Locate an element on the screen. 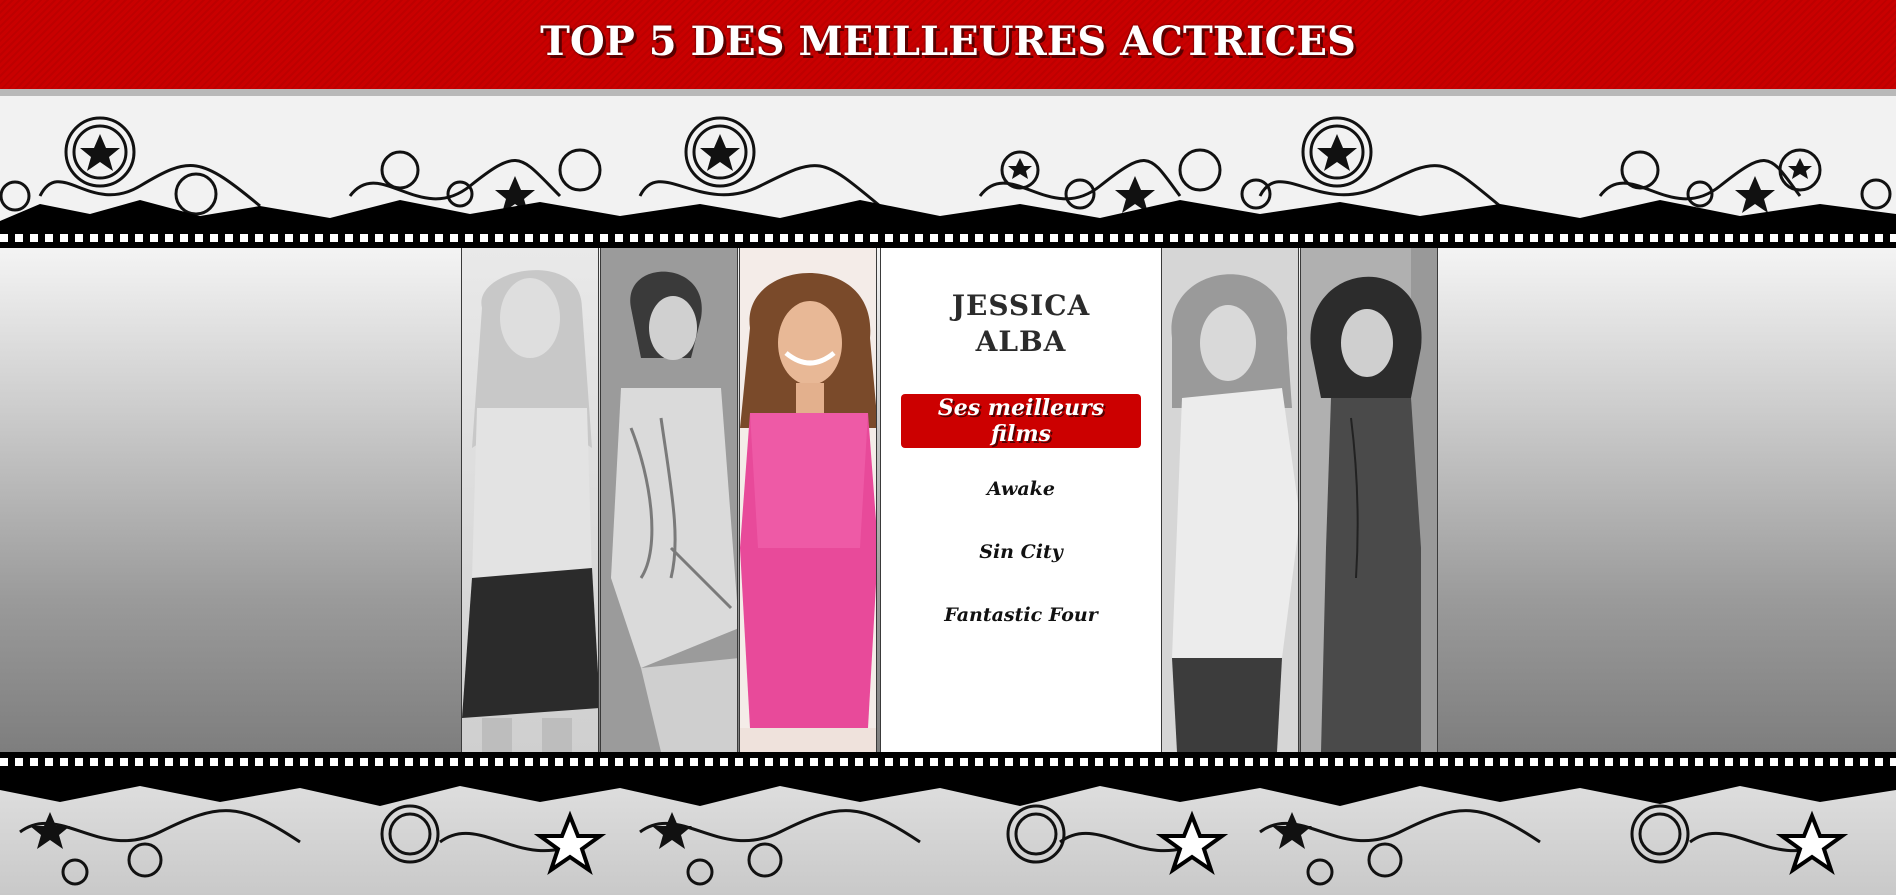  film-list: Awake Sin City Fantastic Four is located at coordinates (1021, 564).